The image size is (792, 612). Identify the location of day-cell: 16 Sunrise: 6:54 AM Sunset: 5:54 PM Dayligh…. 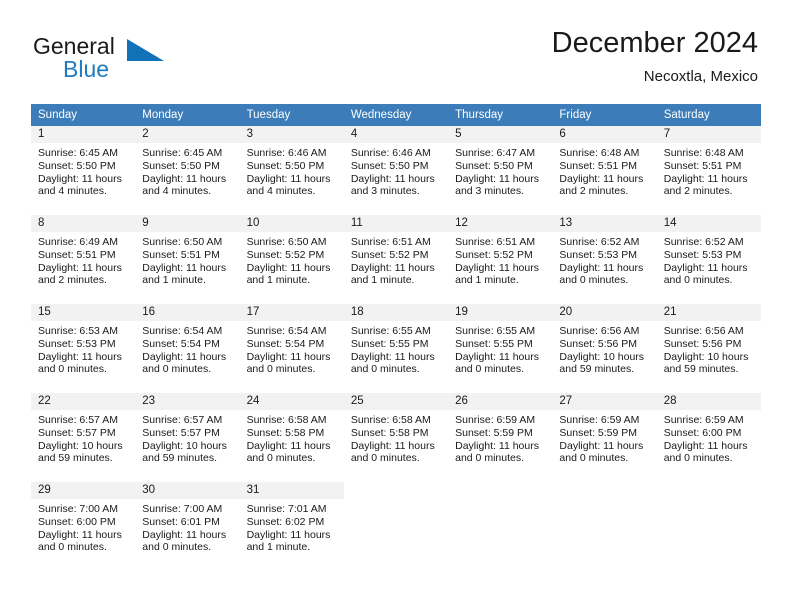
(187, 343).